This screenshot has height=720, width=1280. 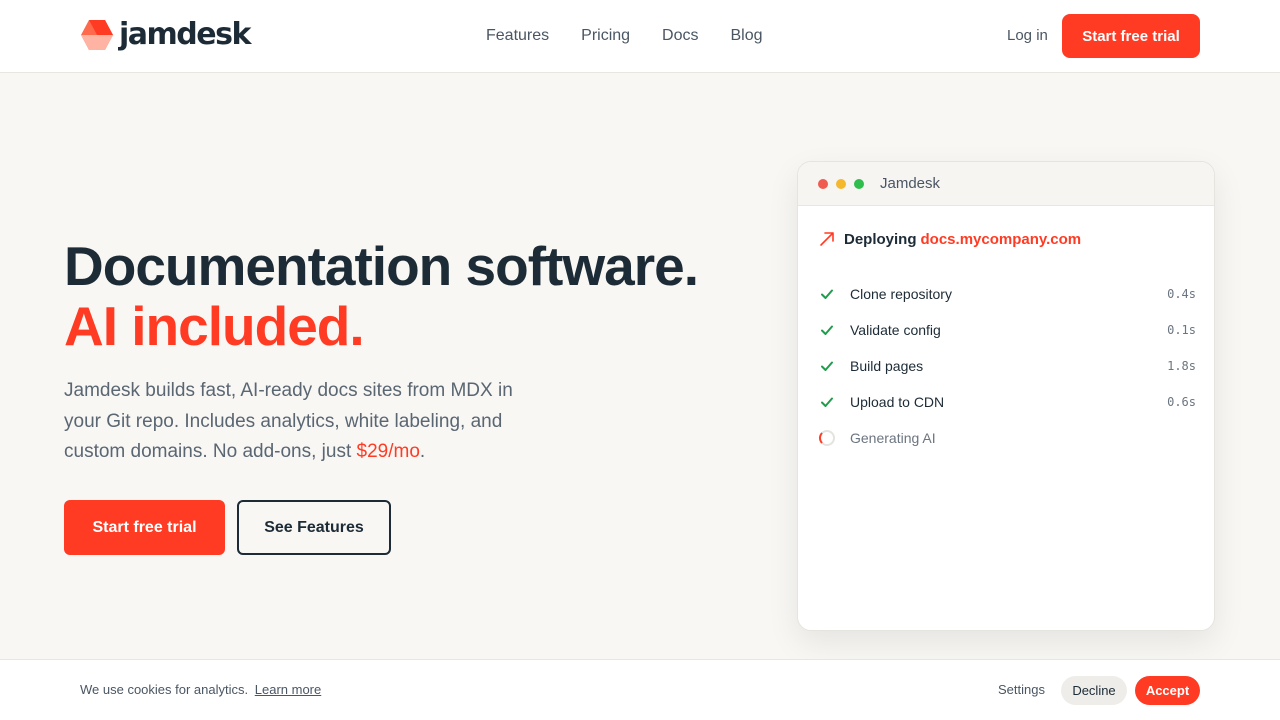 I want to click on cookie-decline-button: Decline, so click(x=1094, y=690).